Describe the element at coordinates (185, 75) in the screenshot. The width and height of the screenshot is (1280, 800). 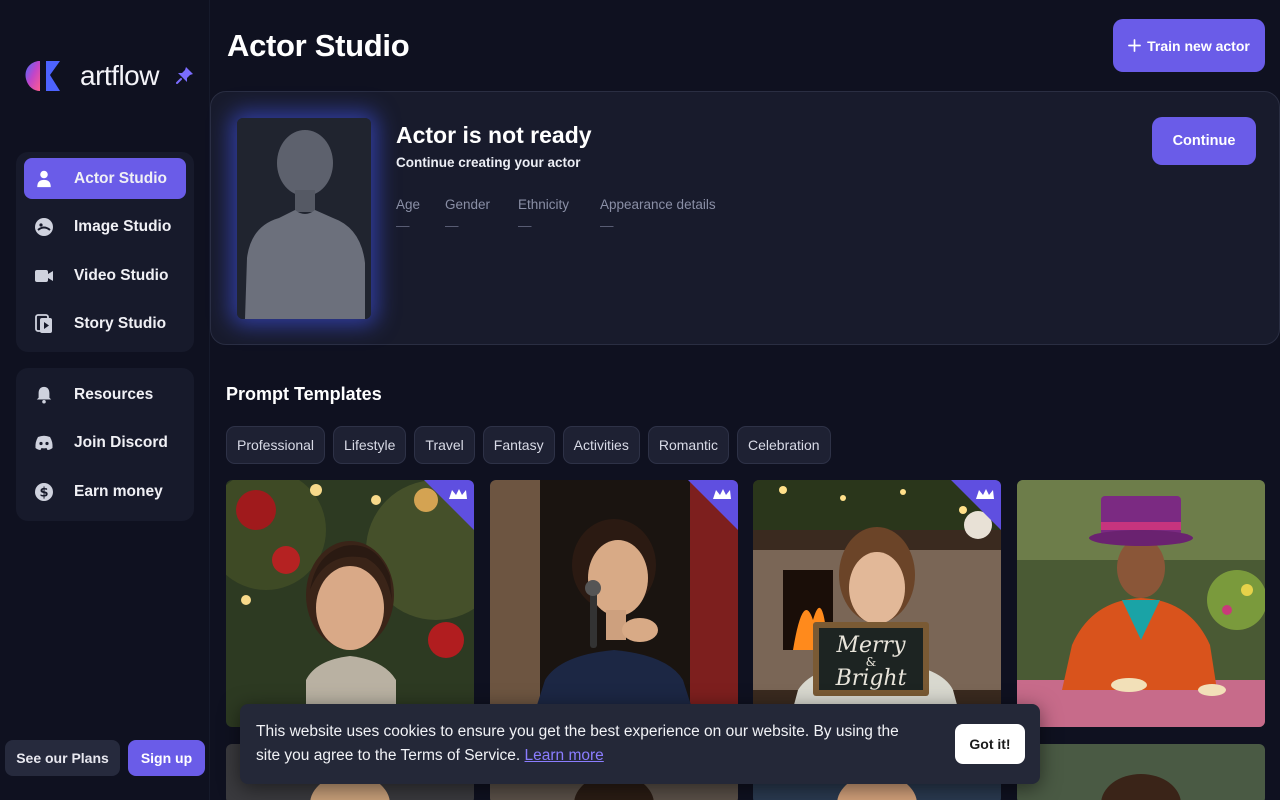
I see `pin-icon` at that location.